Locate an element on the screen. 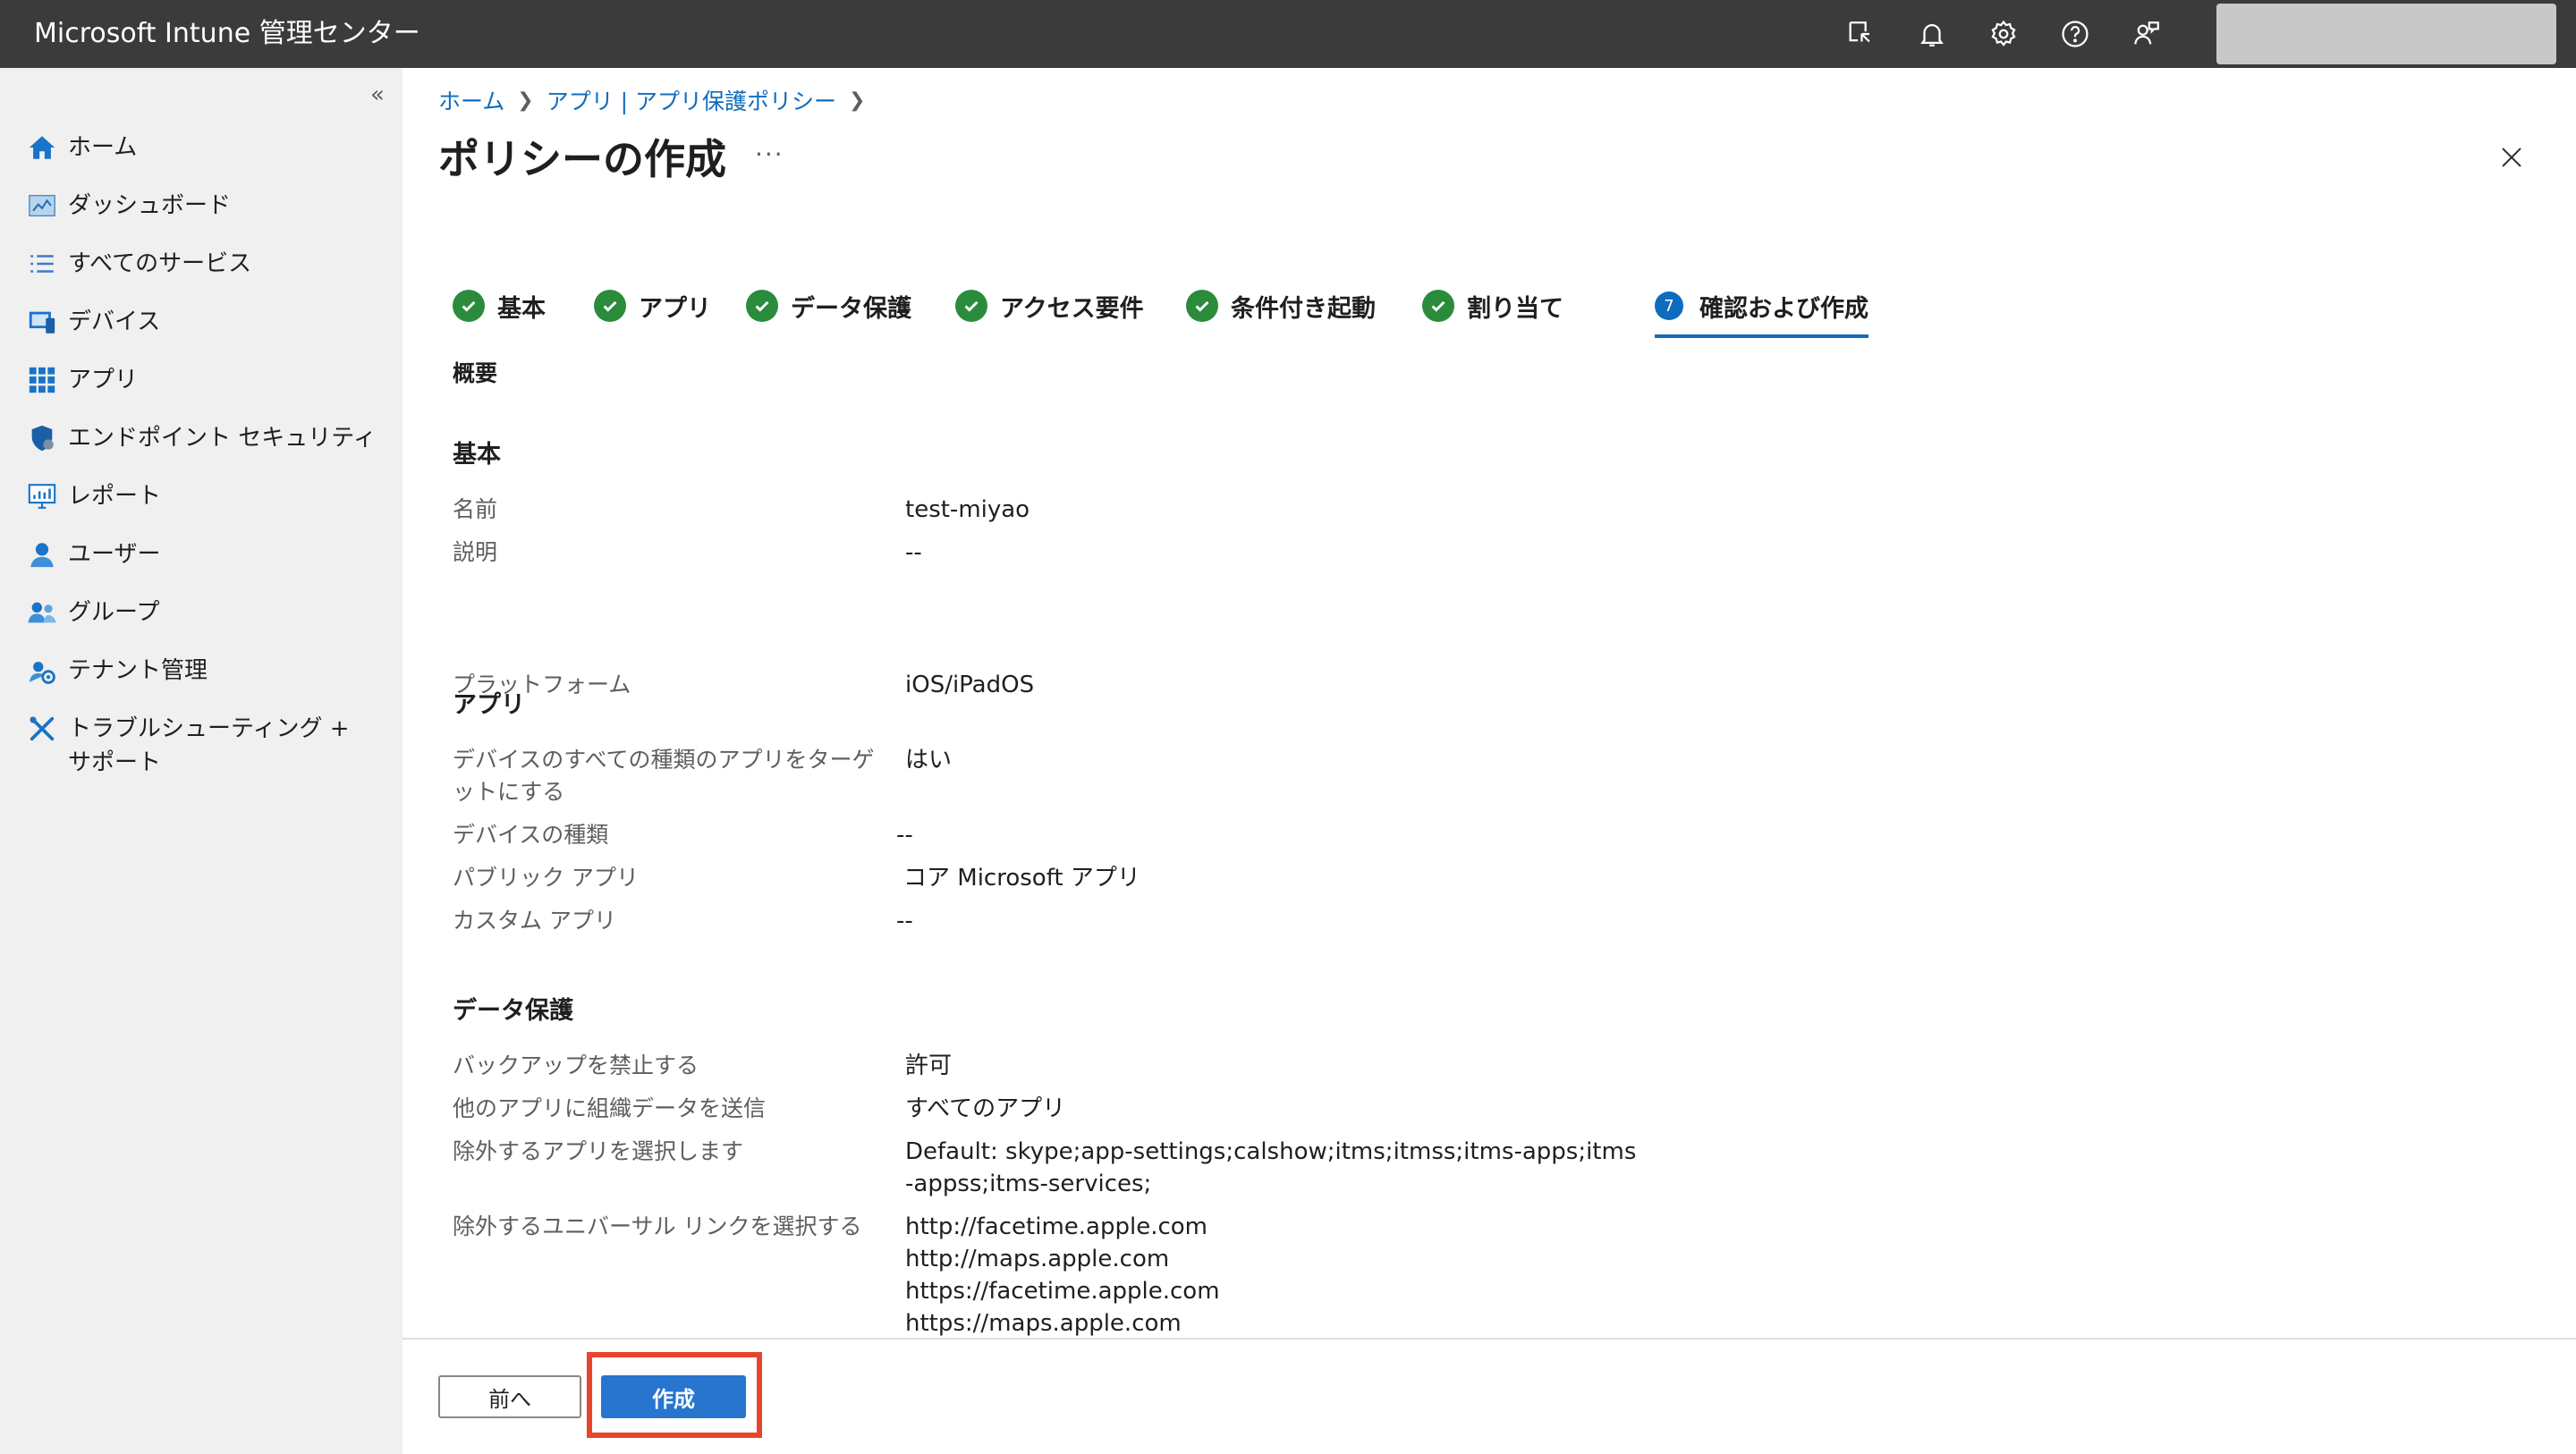 Image resolution: width=2576 pixels, height=1454 pixels. app-title: Microsoft Intune 管理センター is located at coordinates (227, 34).